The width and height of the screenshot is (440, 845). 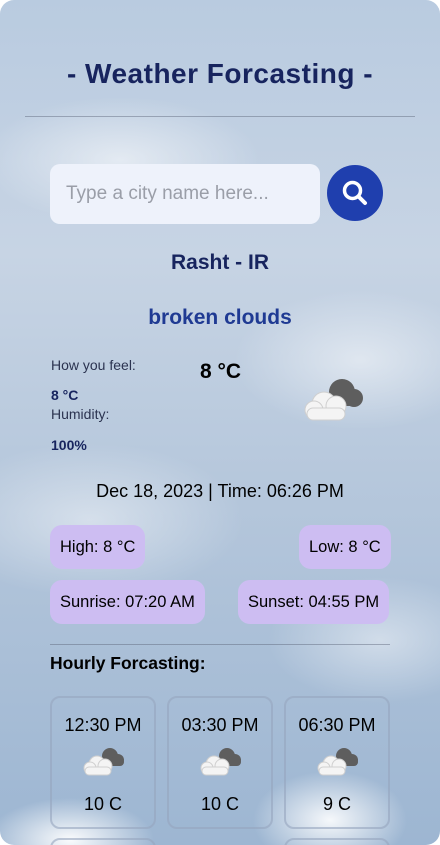 What do you see at coordinates (98, 547) in the screenshot?
I see `high-temp-badge: High: 8 °C` at bounding box center [98, 547].